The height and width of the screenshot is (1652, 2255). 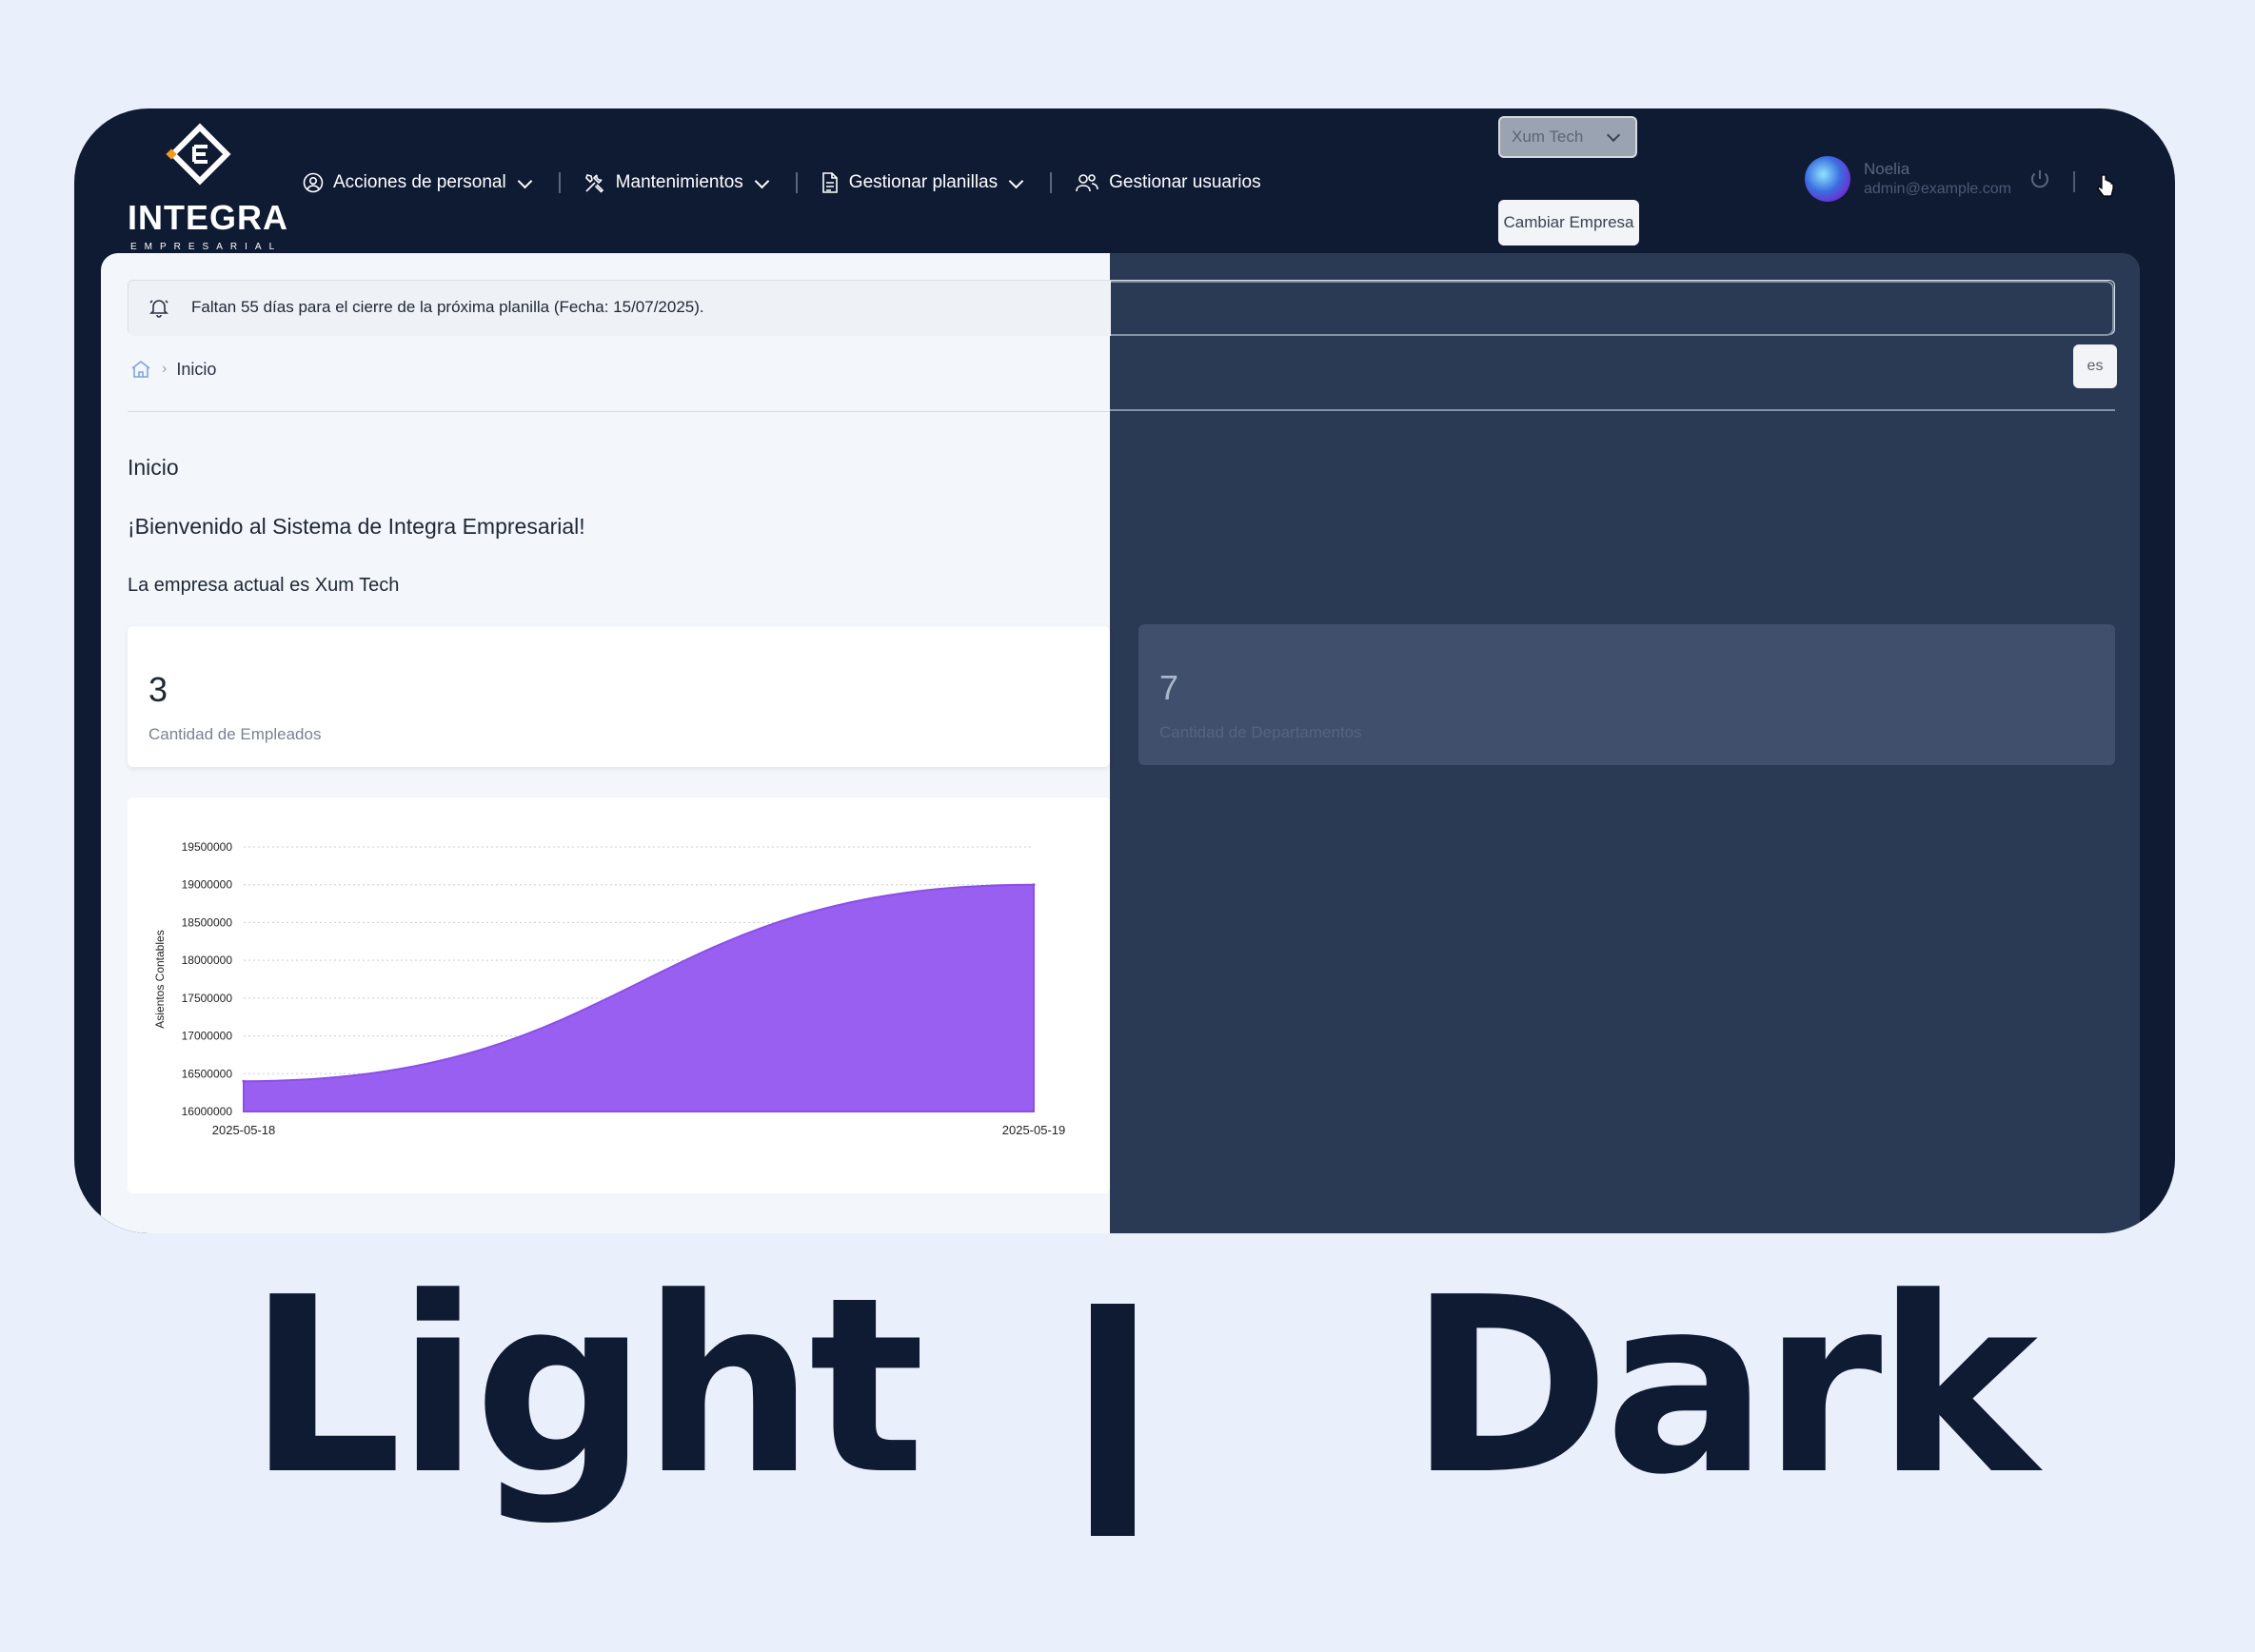 I want to click on nav-mantenimientos: Mantenimientos, so click(x=678, y=183).